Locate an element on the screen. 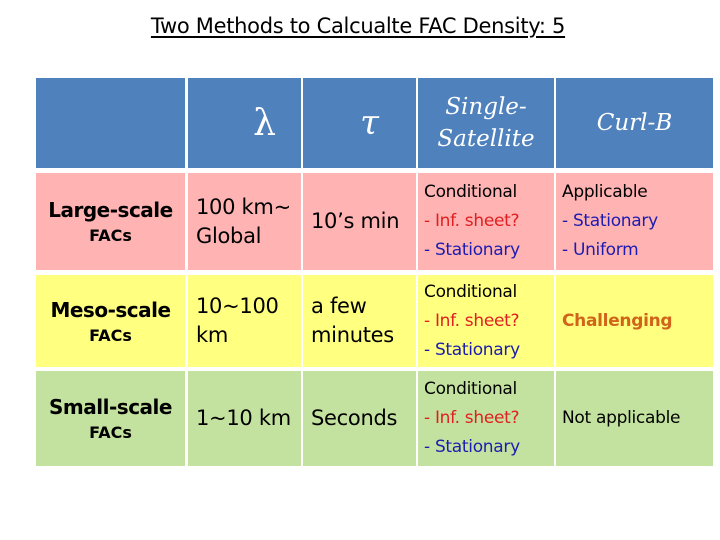 This screenshot has width=720, height=540. row-small-label: Small-scale FACs is located at coordinates (110, 418).